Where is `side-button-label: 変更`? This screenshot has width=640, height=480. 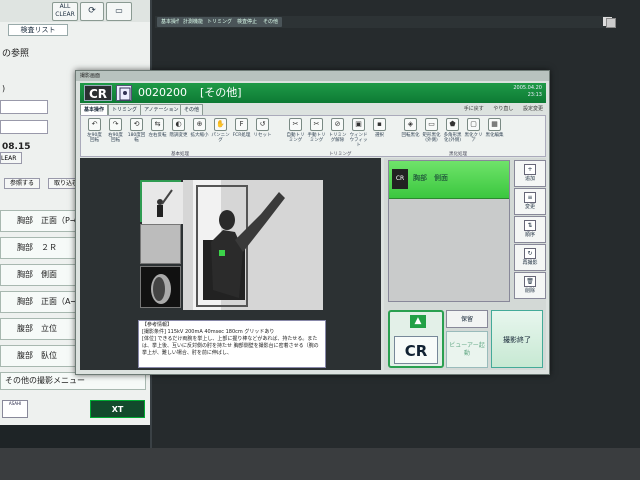
side-button-label: 変更 is located at coordinates (529, 207).